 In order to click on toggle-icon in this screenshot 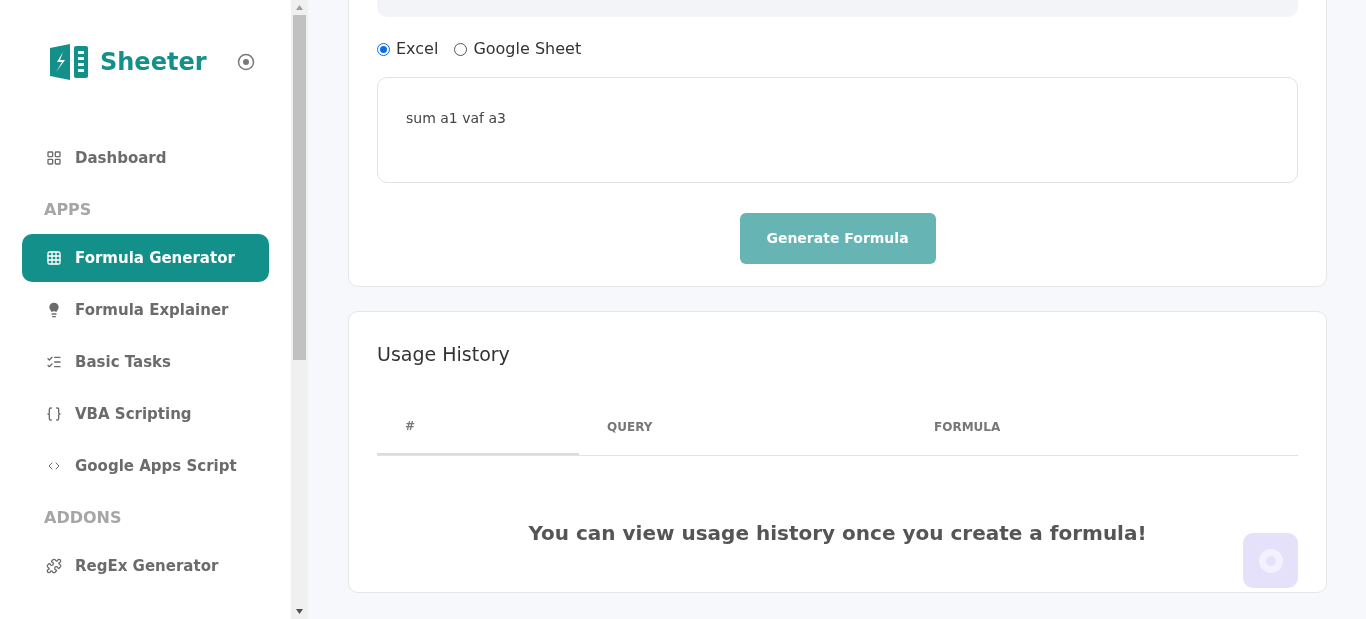, I will do `click(245, 62)`.